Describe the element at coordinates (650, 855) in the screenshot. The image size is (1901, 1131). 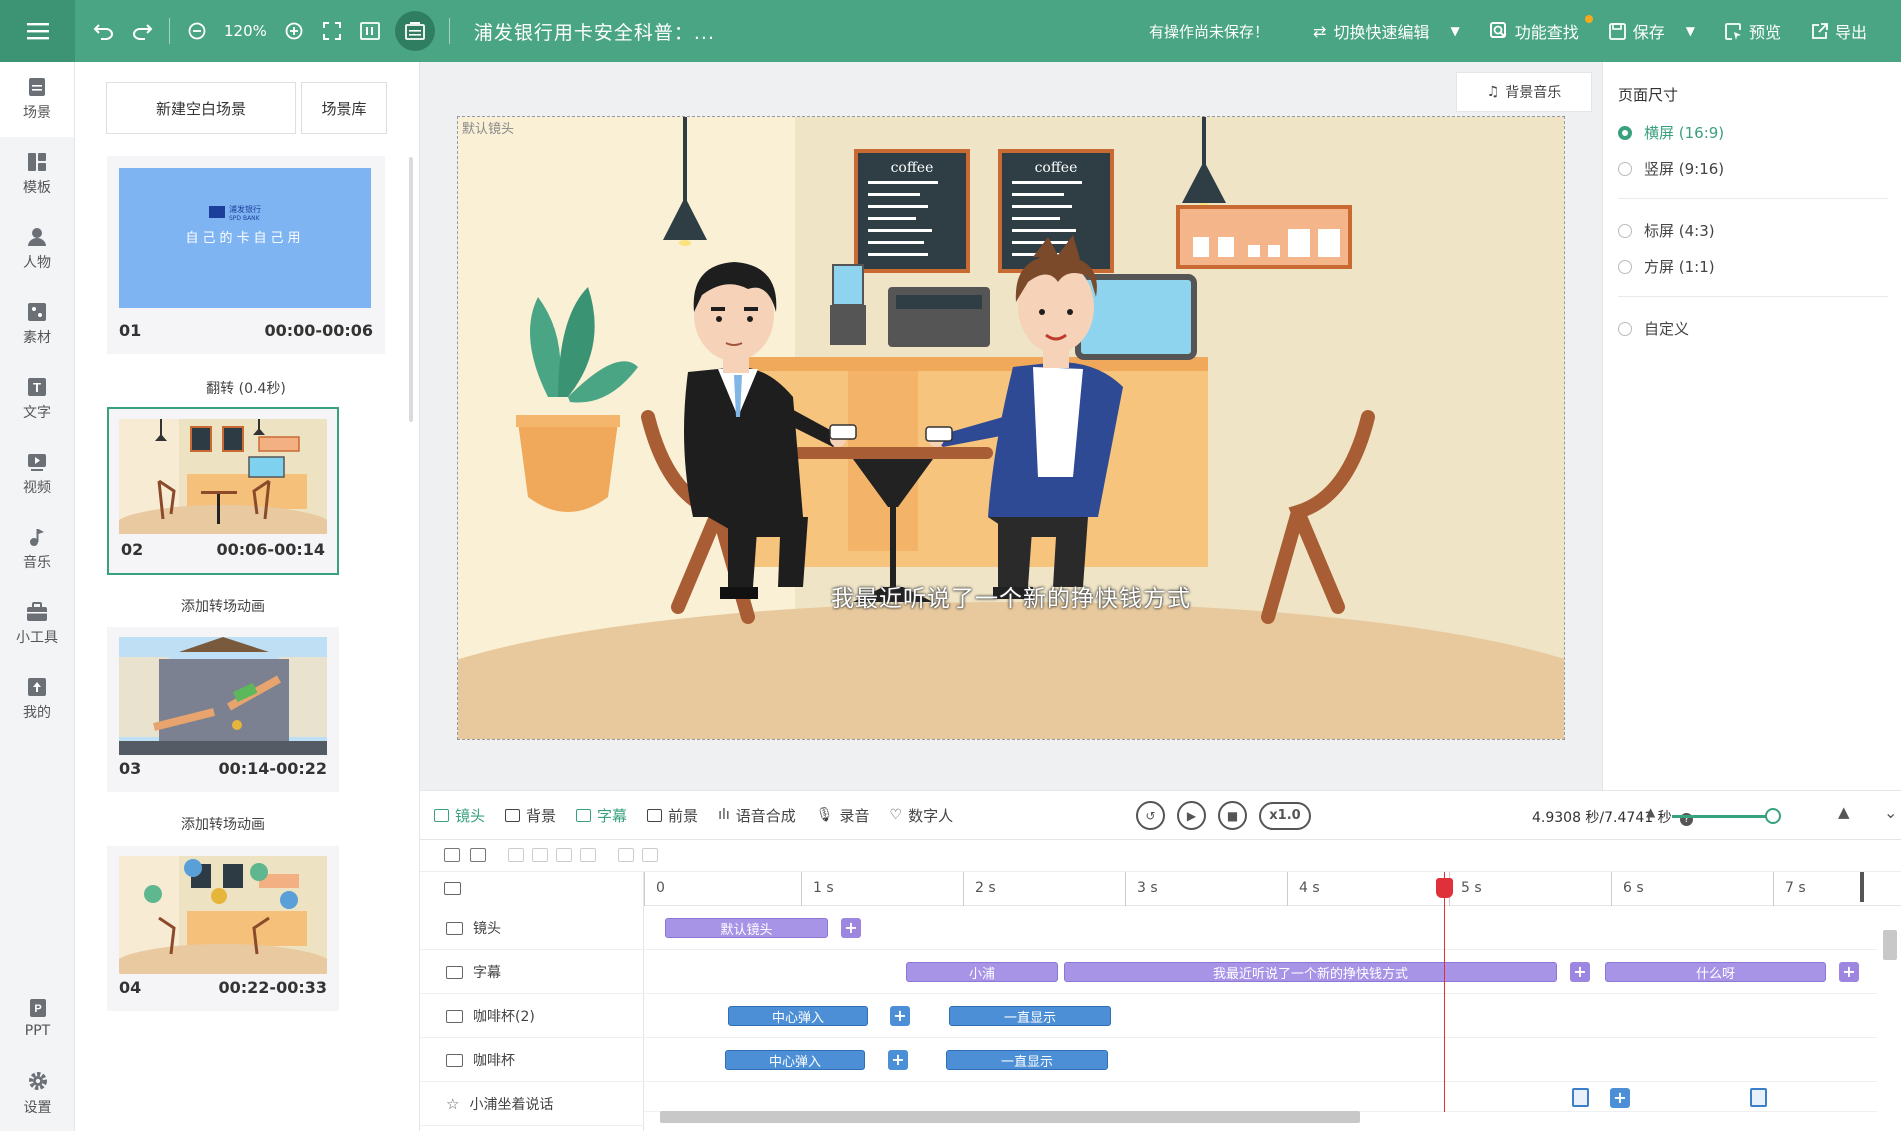
I see `layer-down-icon` at that location.